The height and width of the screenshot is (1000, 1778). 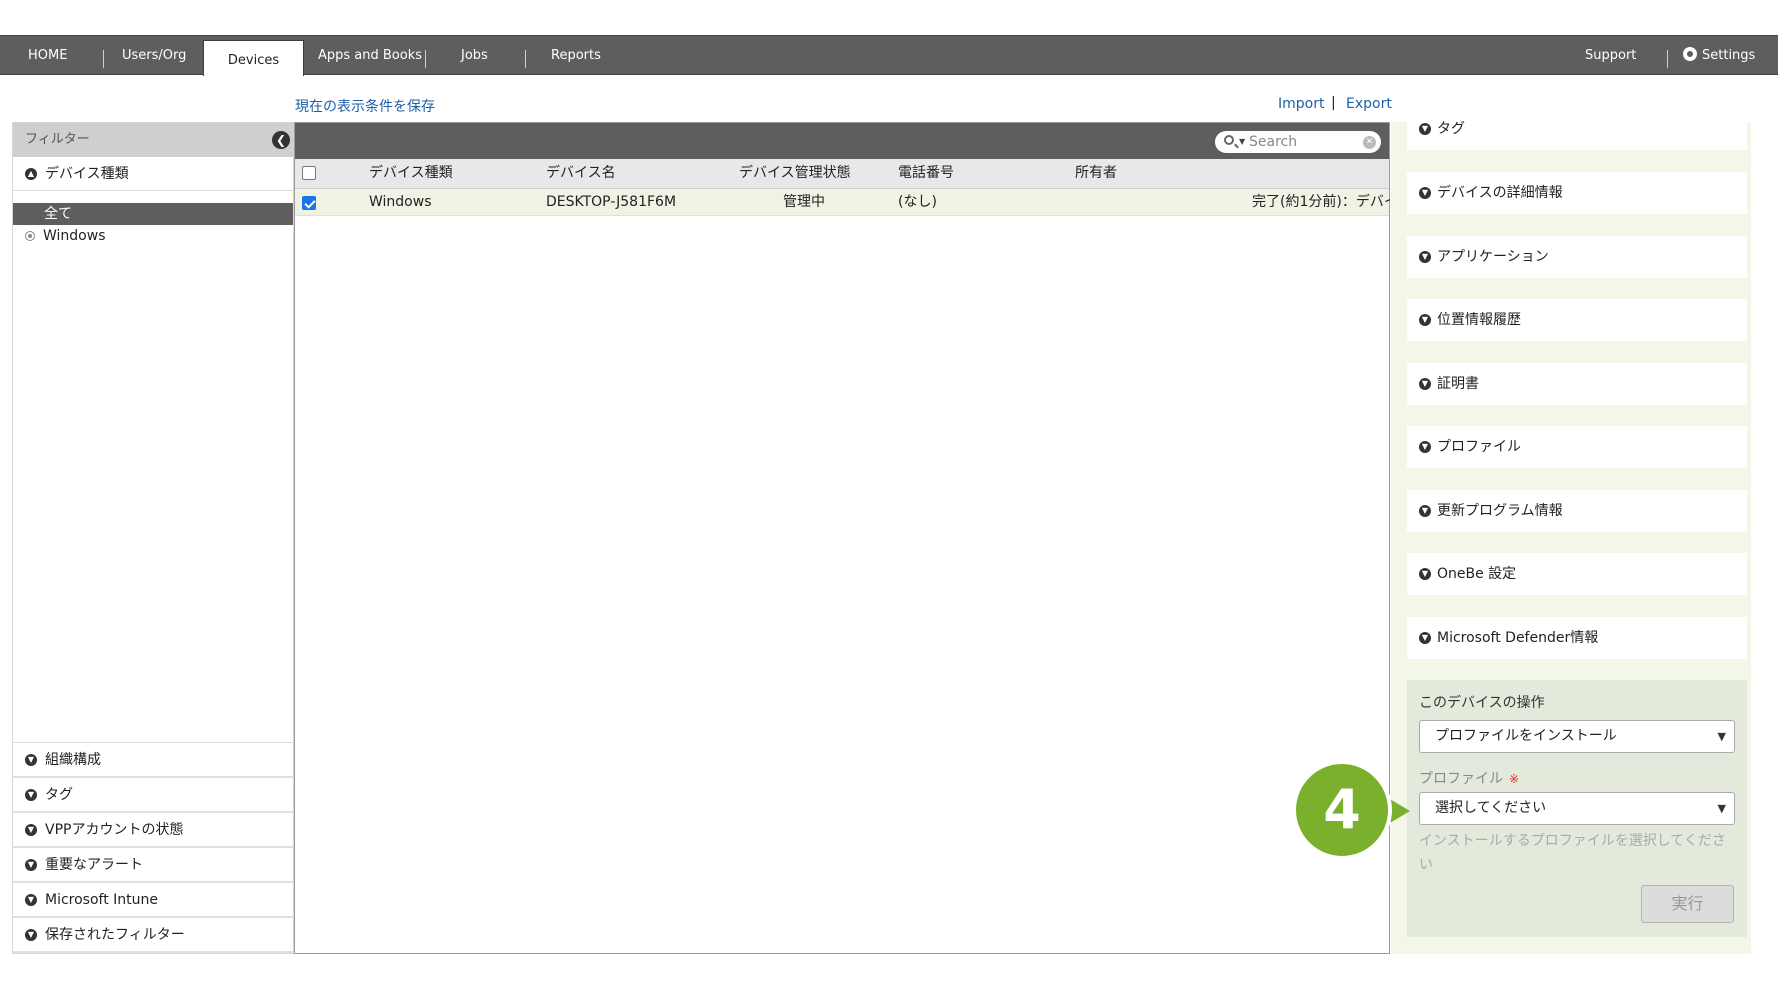 What do you see at coordinates (73, 760) in the screenshot?
I see `filter-section-label: 組織構成` at bounding box center [73, 760].